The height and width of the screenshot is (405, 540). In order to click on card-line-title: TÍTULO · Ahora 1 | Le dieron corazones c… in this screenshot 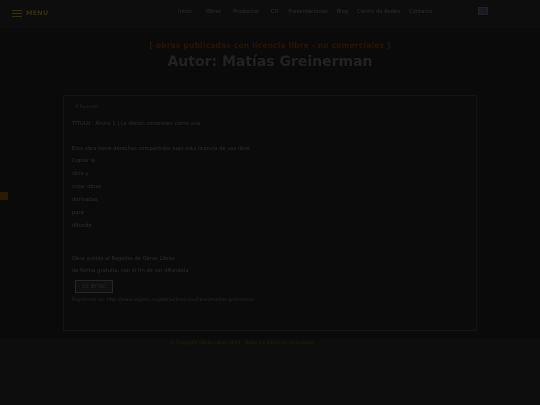, I will do `click(136, 124)`.